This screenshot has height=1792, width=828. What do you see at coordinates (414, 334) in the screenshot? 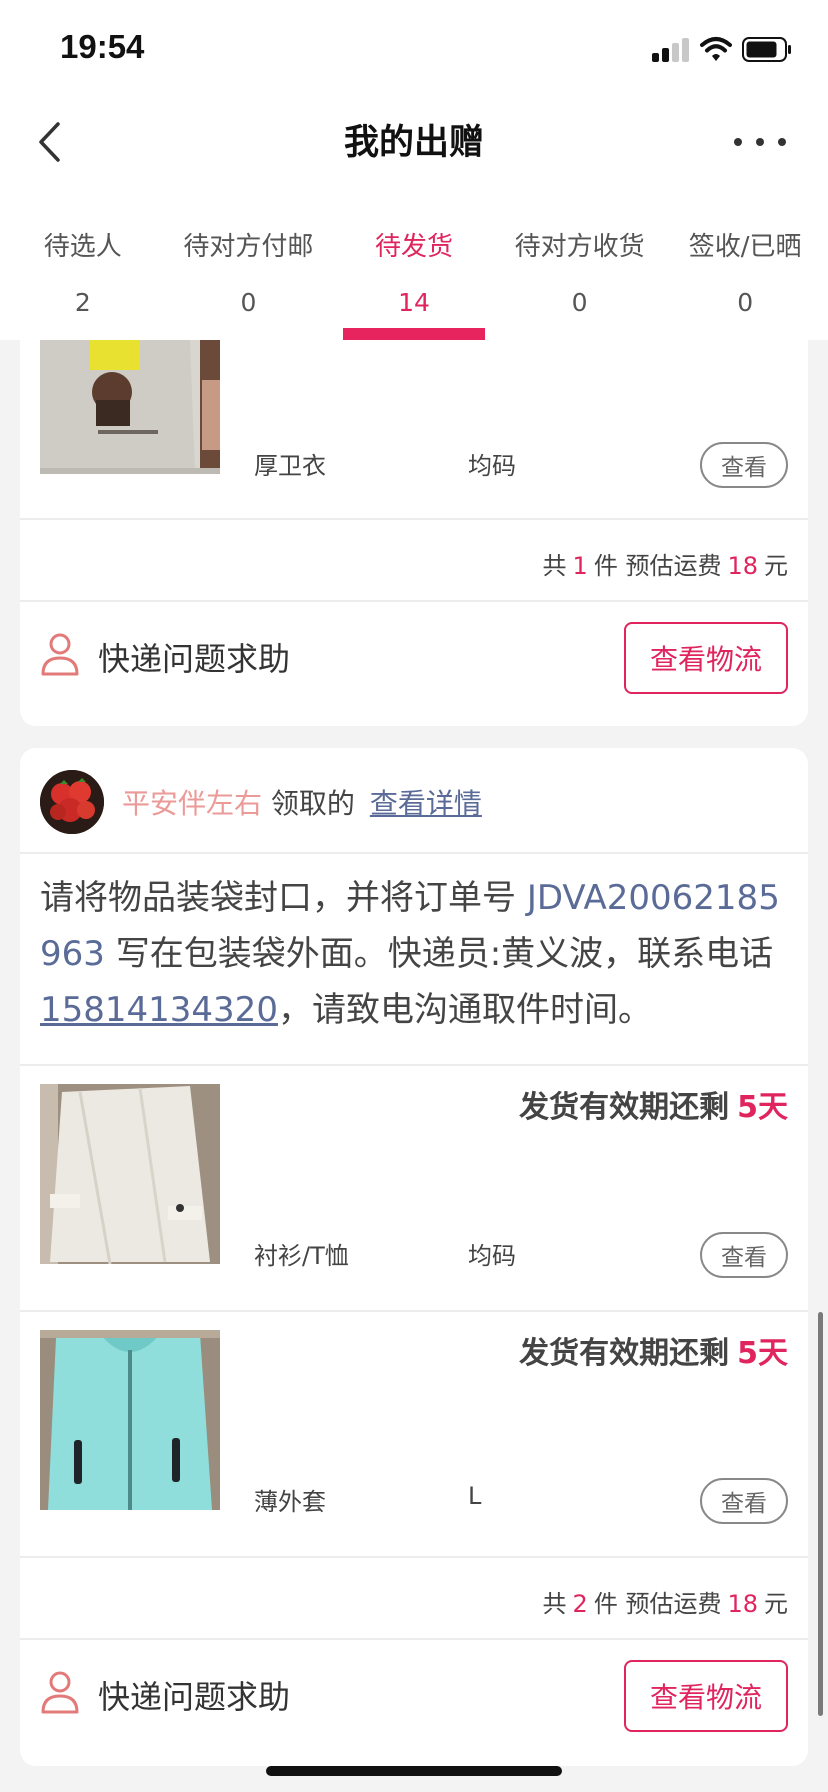
I see `active-tab-indicator` at bounding box center [414, 334].